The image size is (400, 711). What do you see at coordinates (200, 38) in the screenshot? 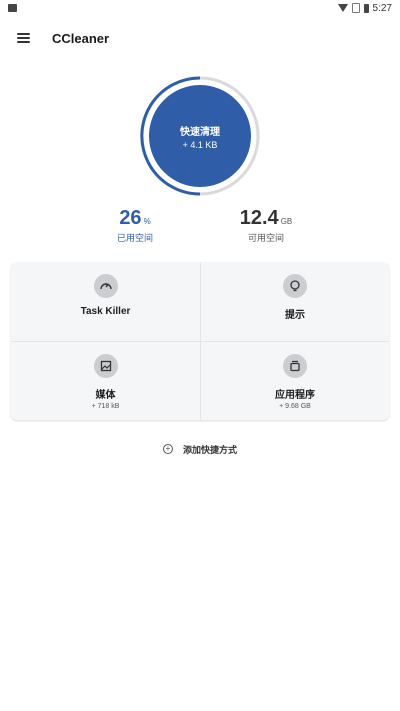
I see `app-bar: CCleaner` at bounding box center [200, 38].